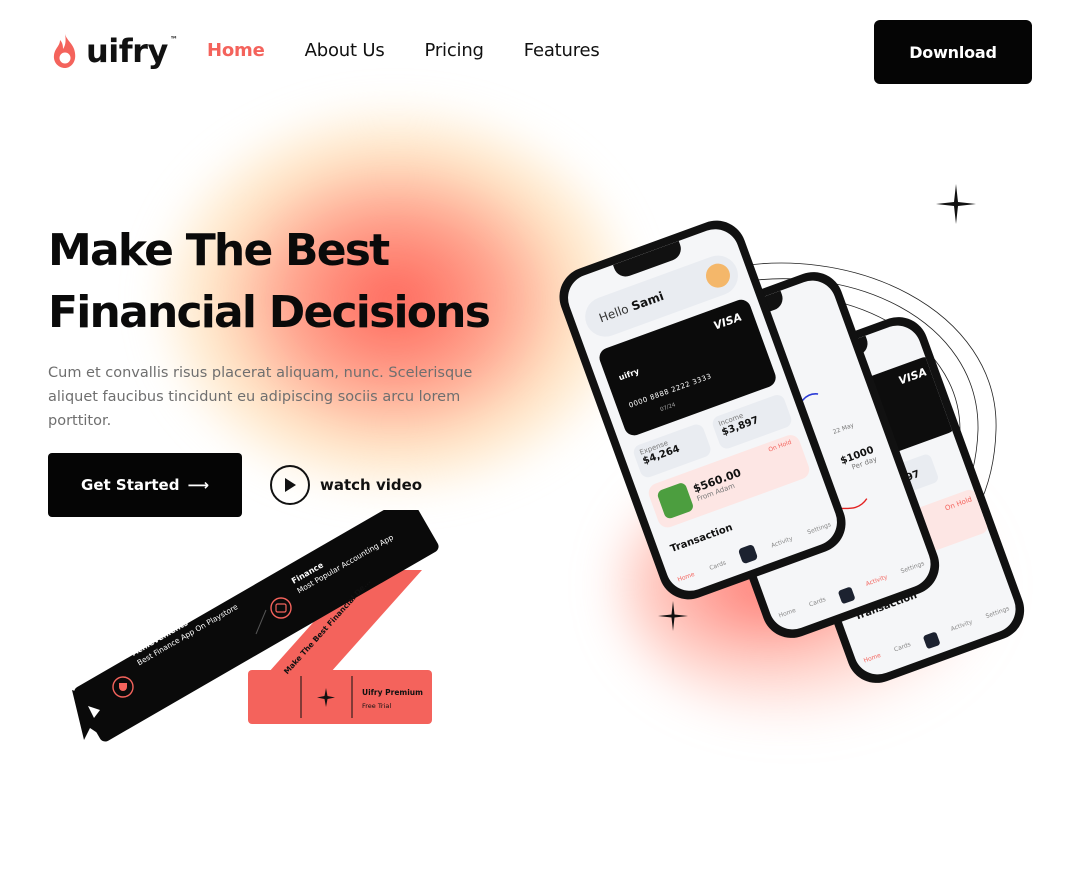 Image resolution: width=1079 pixels, height=889 pixels. Describe the element at coordinates (127, 51) in the screenshot. I see `logo-text: uifry` at that location.